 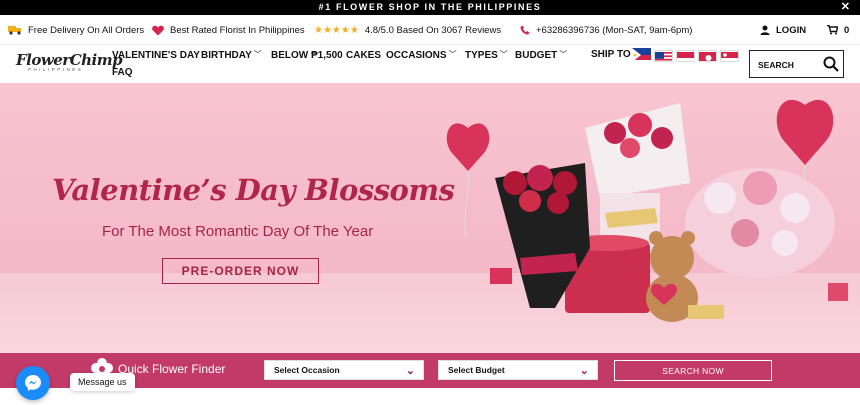 What do you see at coordinates (86, 30) in the screenshot?
I see `free-delivery-text: Free Delivery On All Orders` at bounding box center [86, 30].